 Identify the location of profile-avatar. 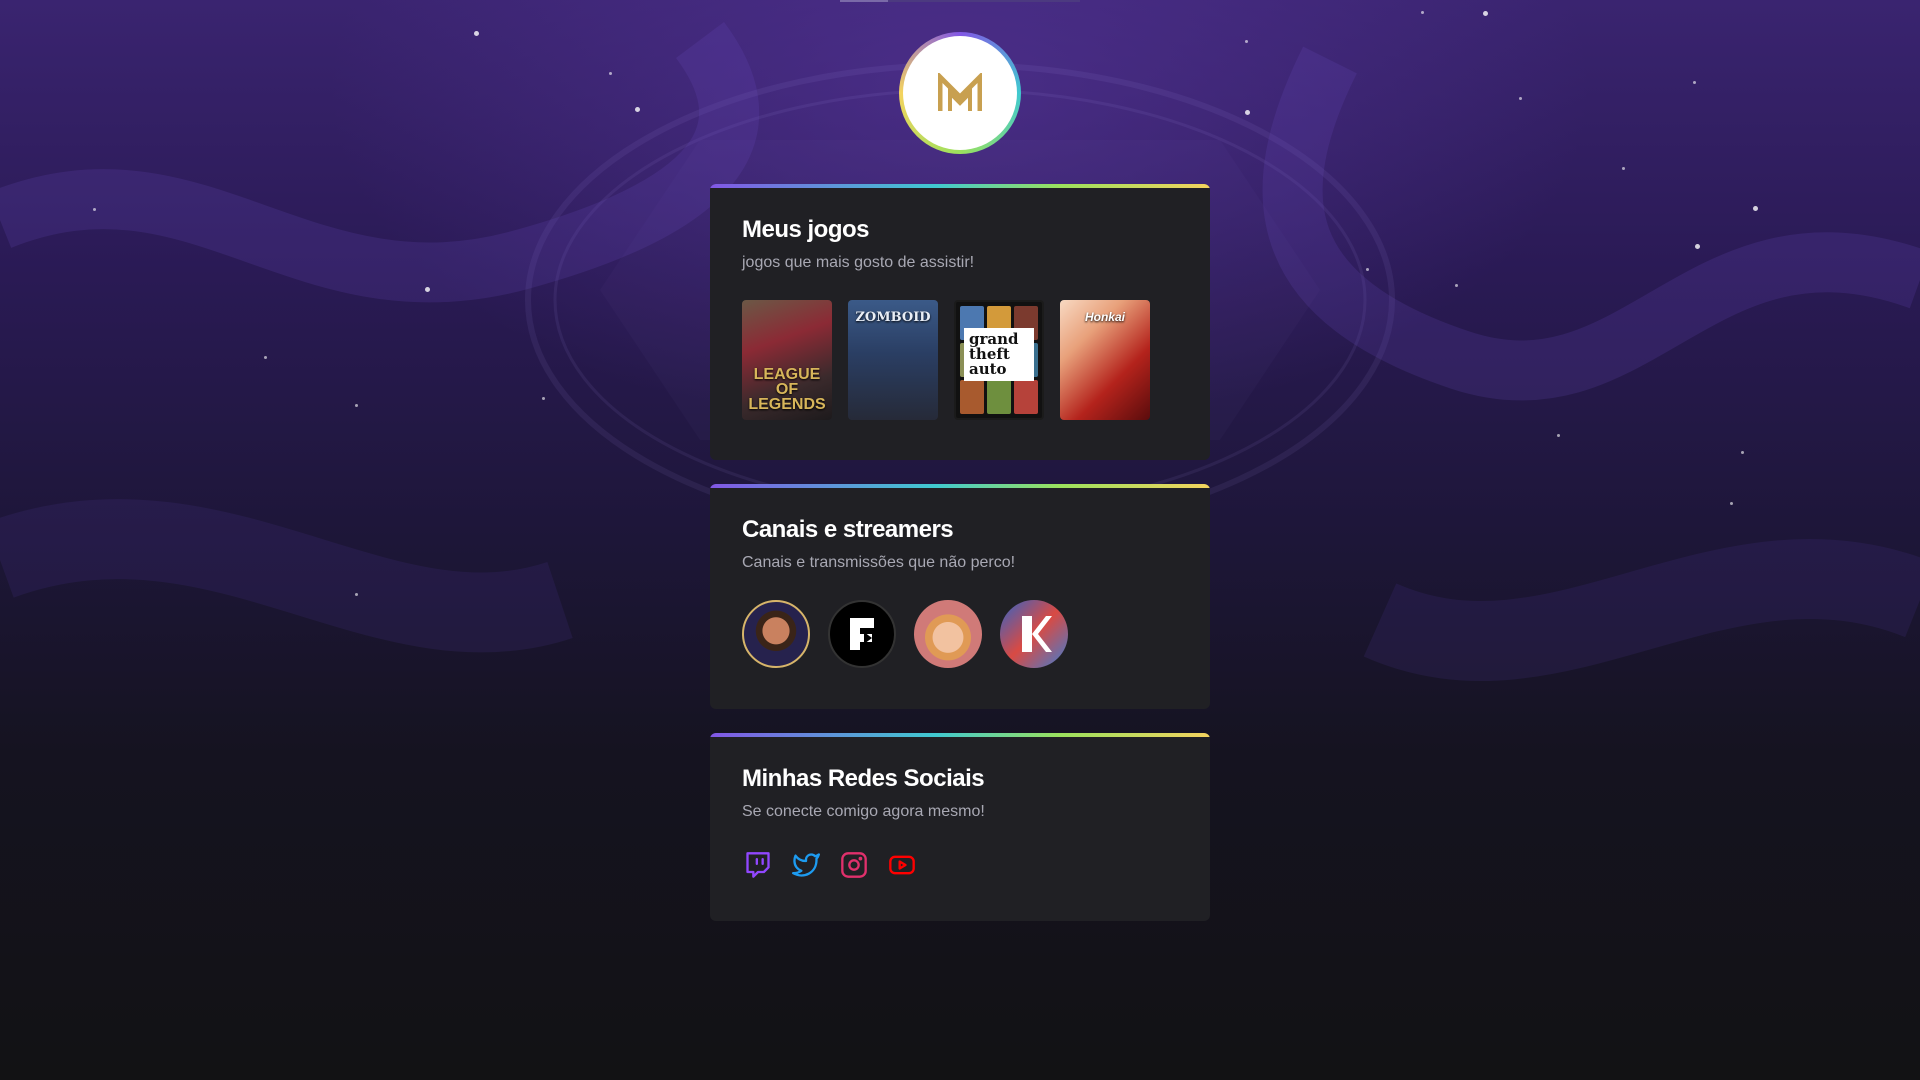
(960, 93).